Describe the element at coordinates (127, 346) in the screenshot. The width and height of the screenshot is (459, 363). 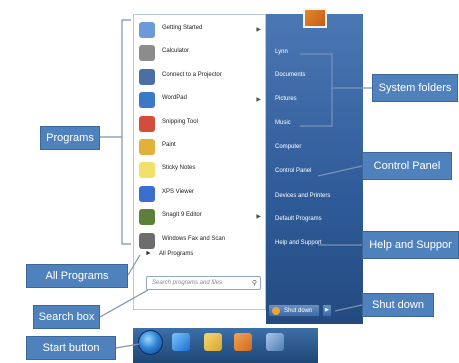
I see `start-button-connector` at that location.